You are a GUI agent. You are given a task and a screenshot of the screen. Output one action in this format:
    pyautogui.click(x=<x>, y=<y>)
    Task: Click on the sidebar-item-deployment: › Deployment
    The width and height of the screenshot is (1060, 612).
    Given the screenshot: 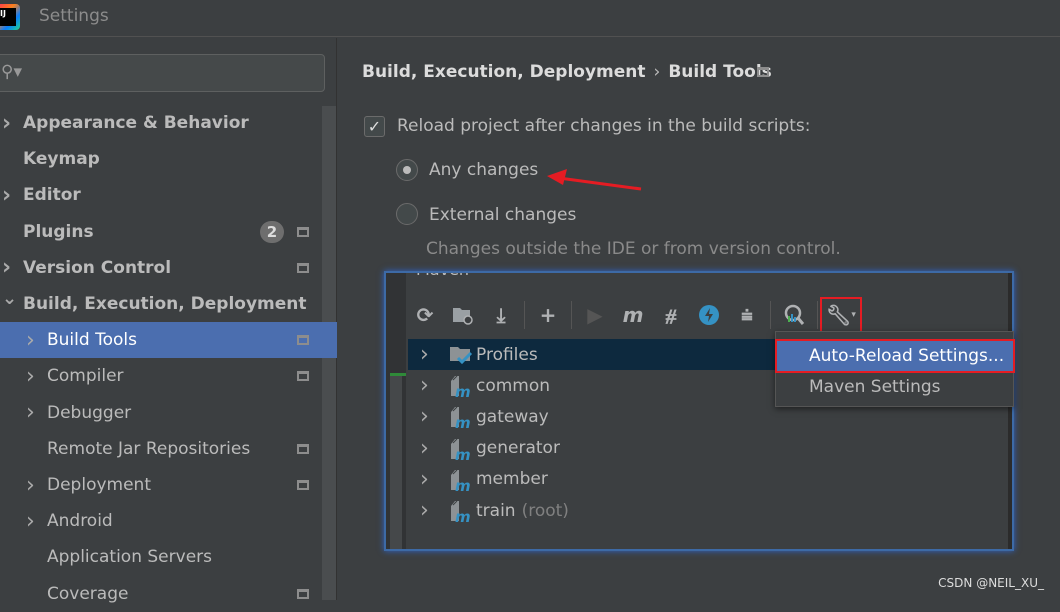 What is the action you would take?
    pyautogui.click(x=161, y=485)
    